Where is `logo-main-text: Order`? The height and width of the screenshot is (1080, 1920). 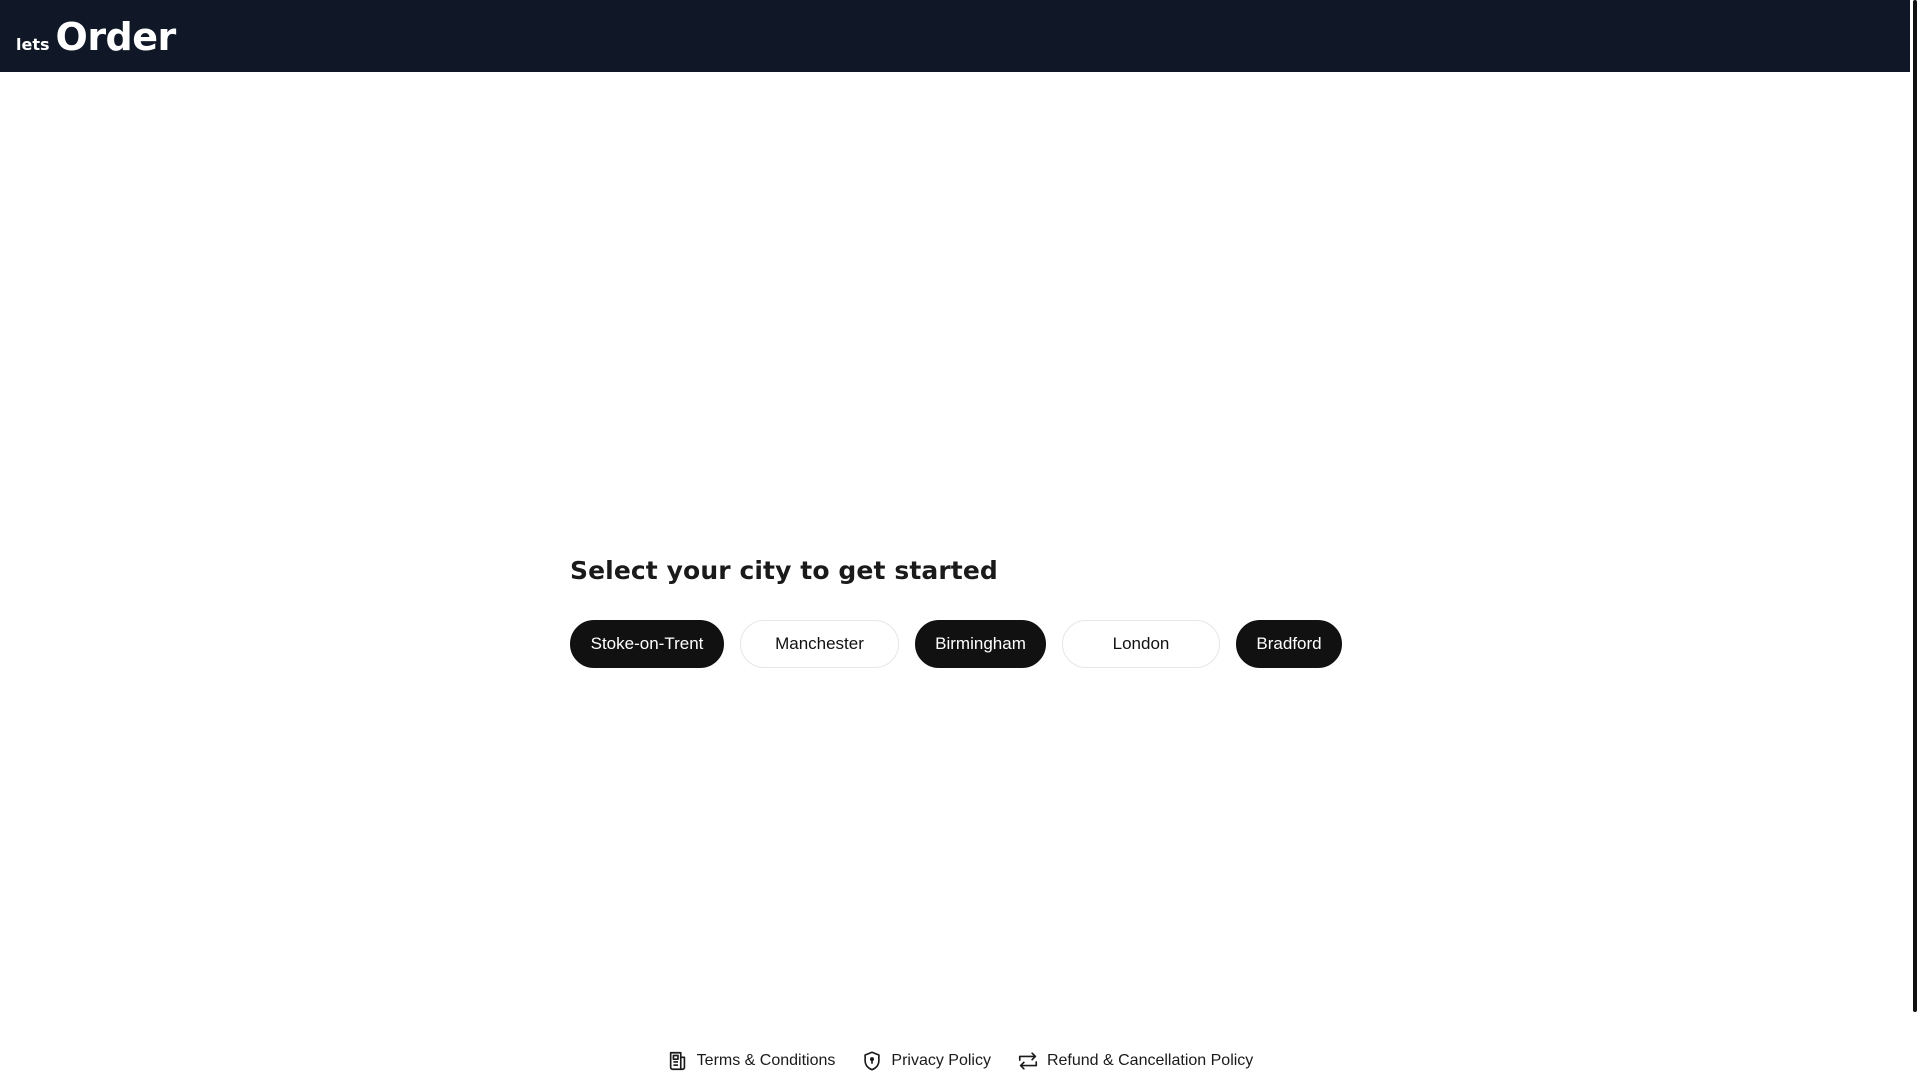 logo-main-text: Order is located at coordinates (116, 37).